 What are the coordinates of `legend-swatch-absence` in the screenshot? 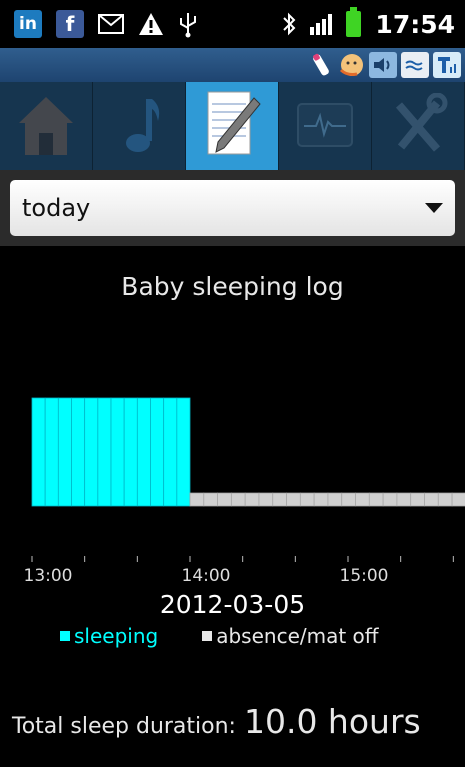 It's located at (207, 636).